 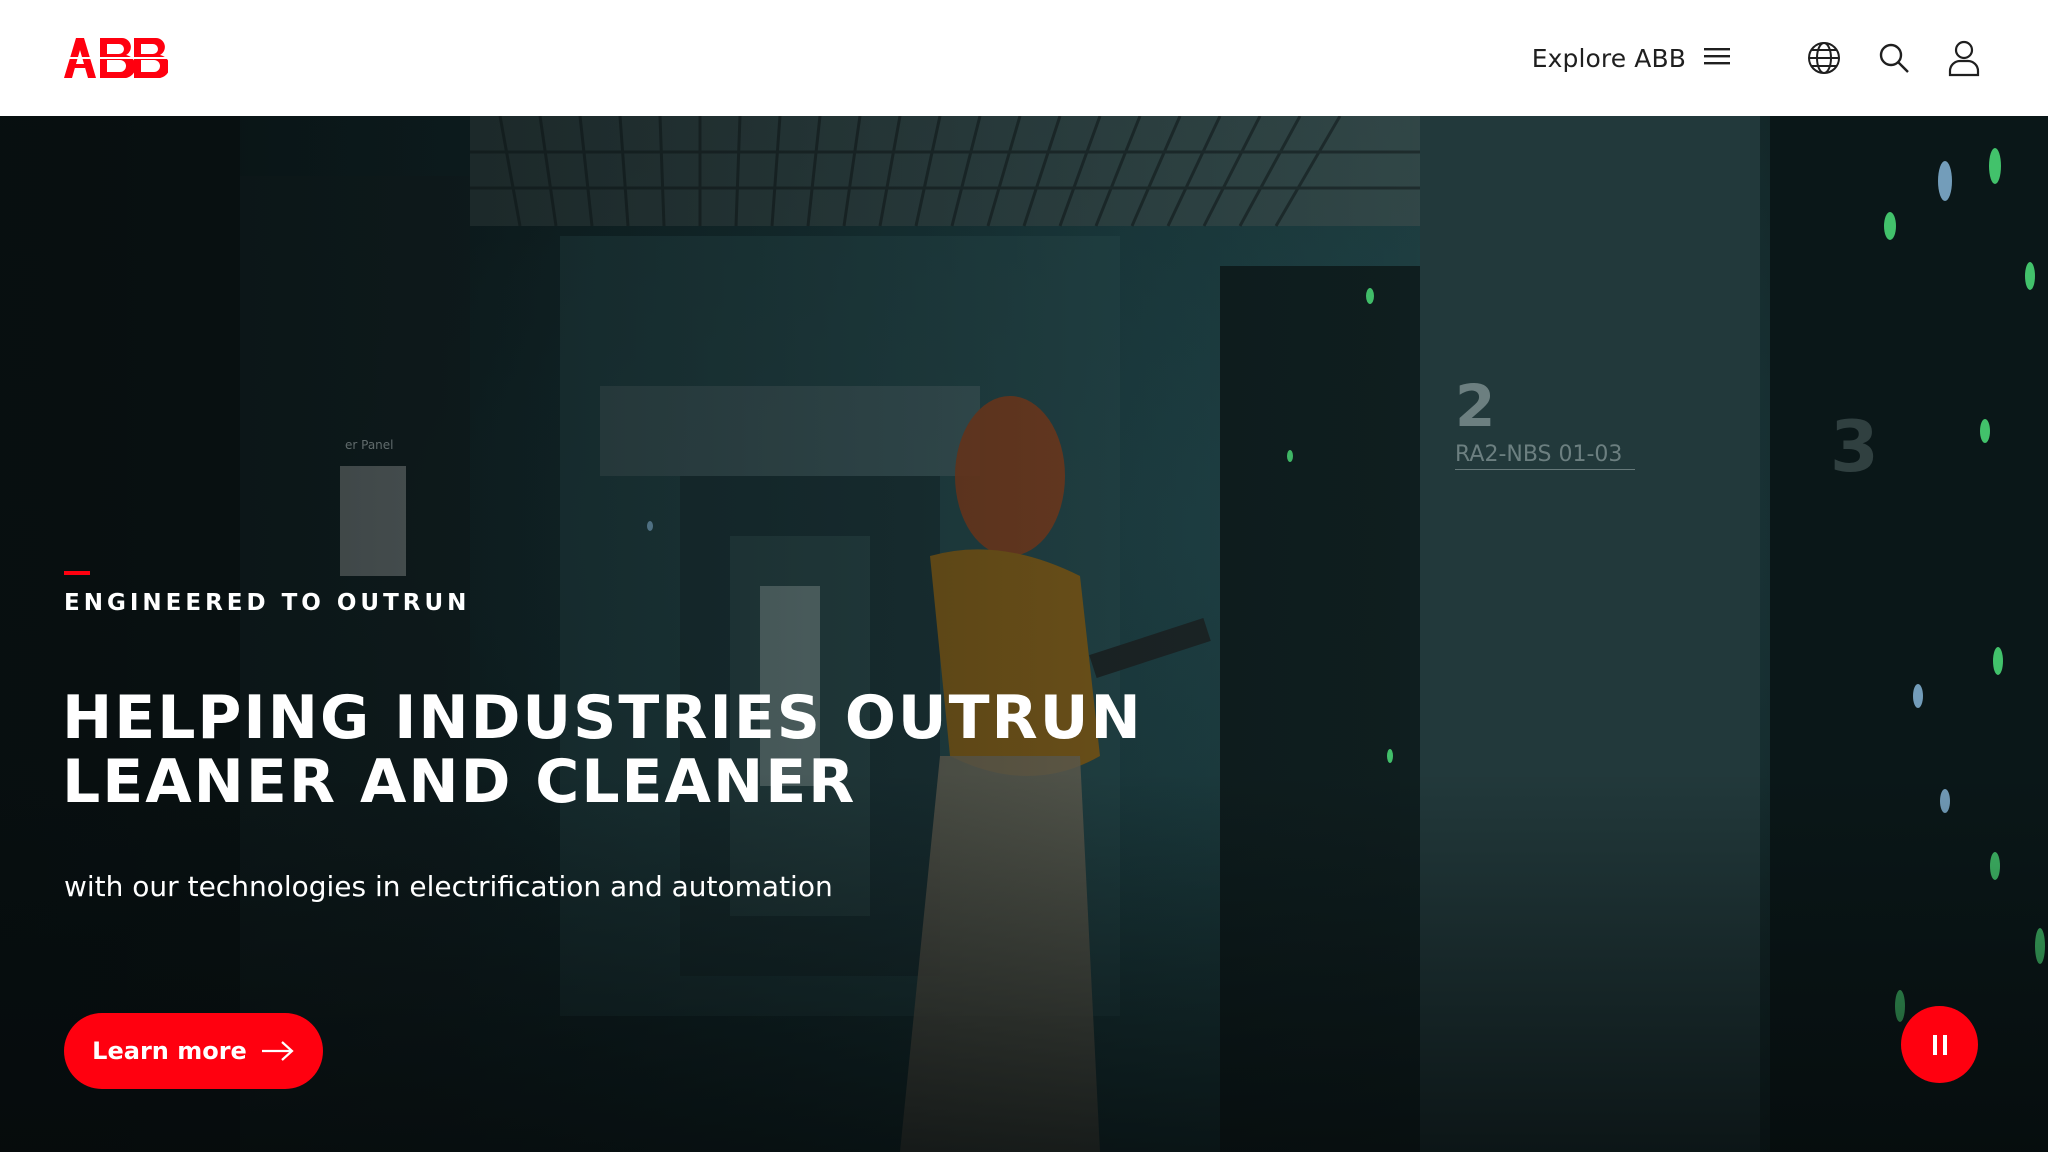 What do you see at coordinates (277, 1051) in the screenshot?
I see `arrow-right-icon` at bounding box center [277, 1051].